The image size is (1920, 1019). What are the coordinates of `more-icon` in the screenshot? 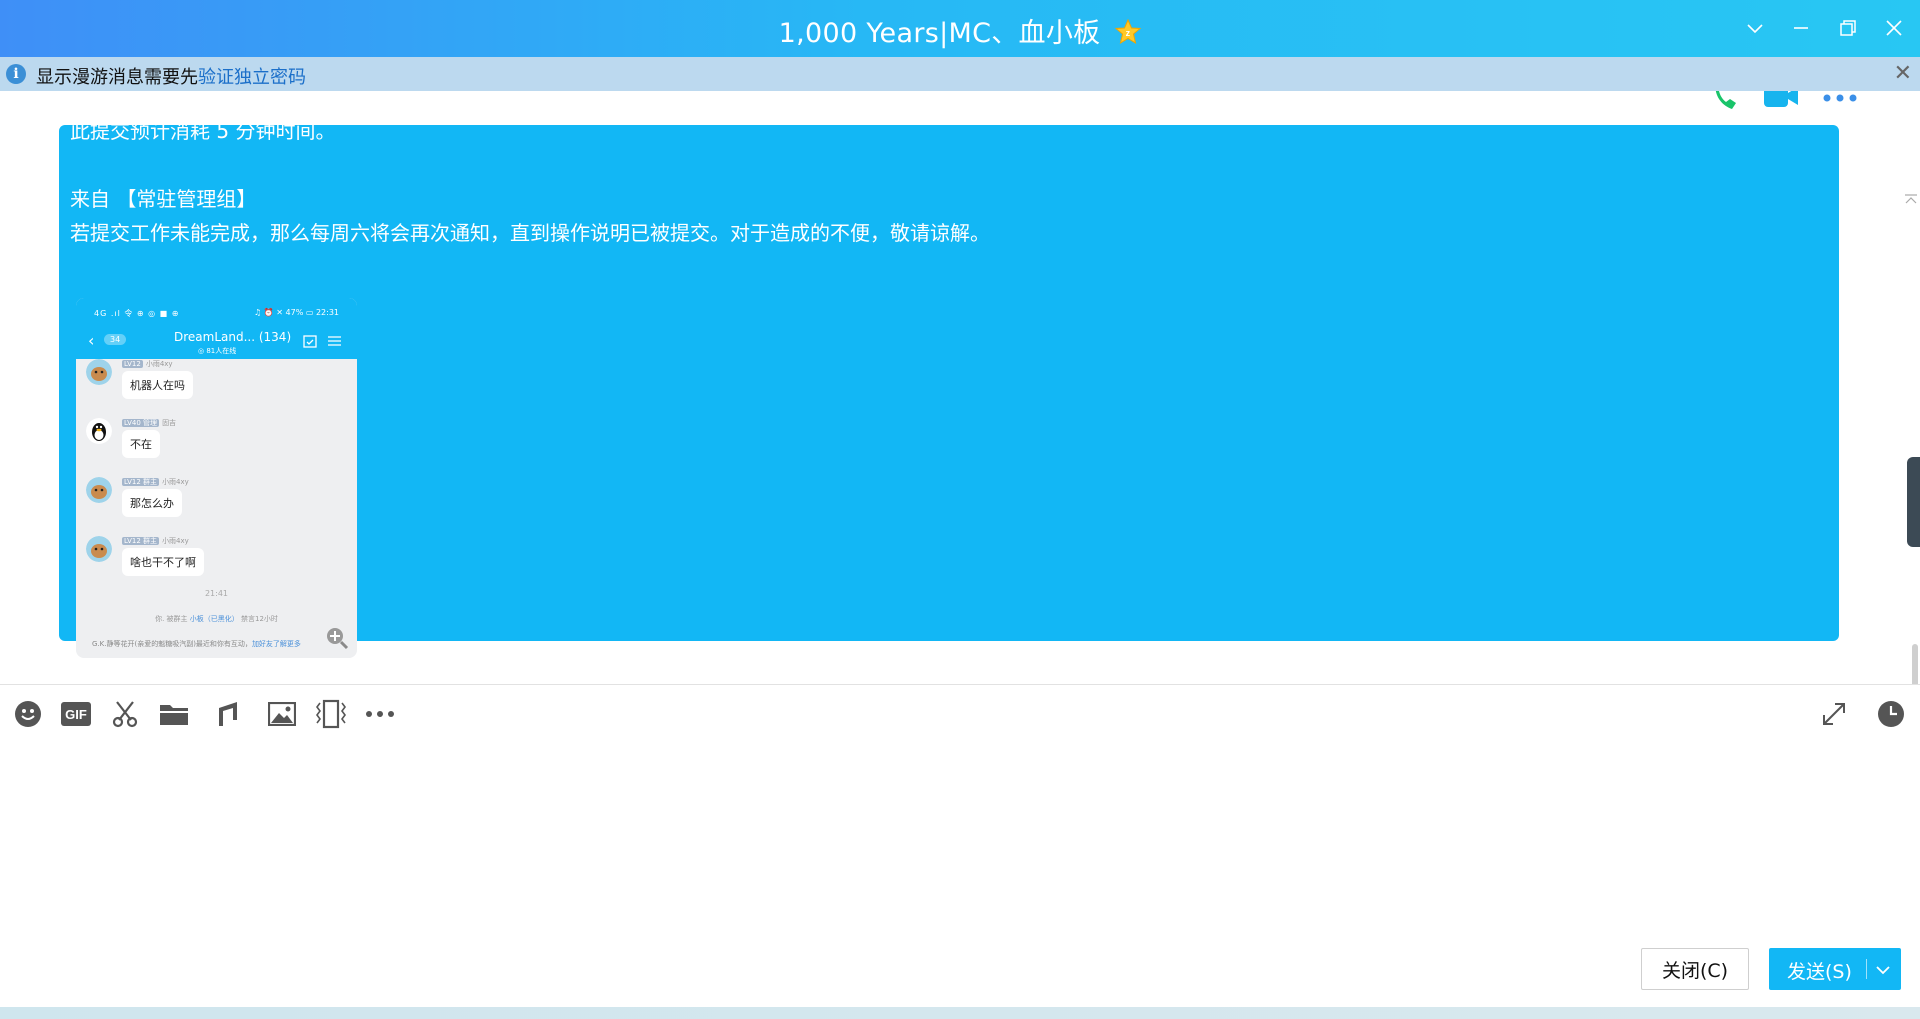 It's located at (380, 714).